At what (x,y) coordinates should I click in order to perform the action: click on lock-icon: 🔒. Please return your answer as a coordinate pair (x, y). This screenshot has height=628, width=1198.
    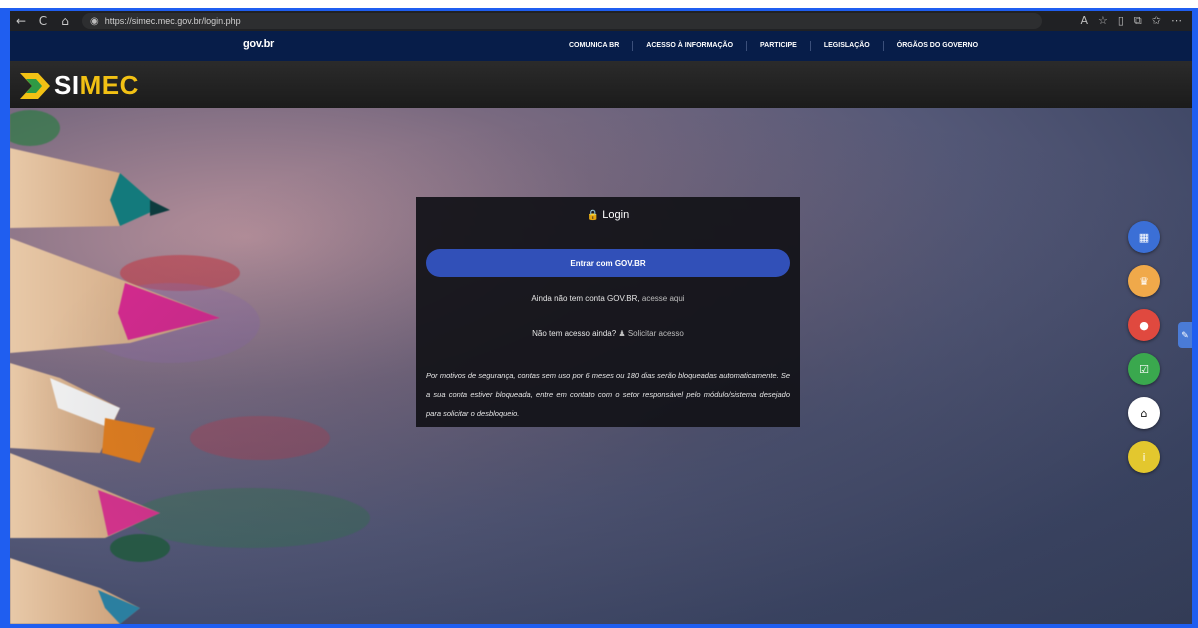
    Looking at the image, I should click on (593, 215).